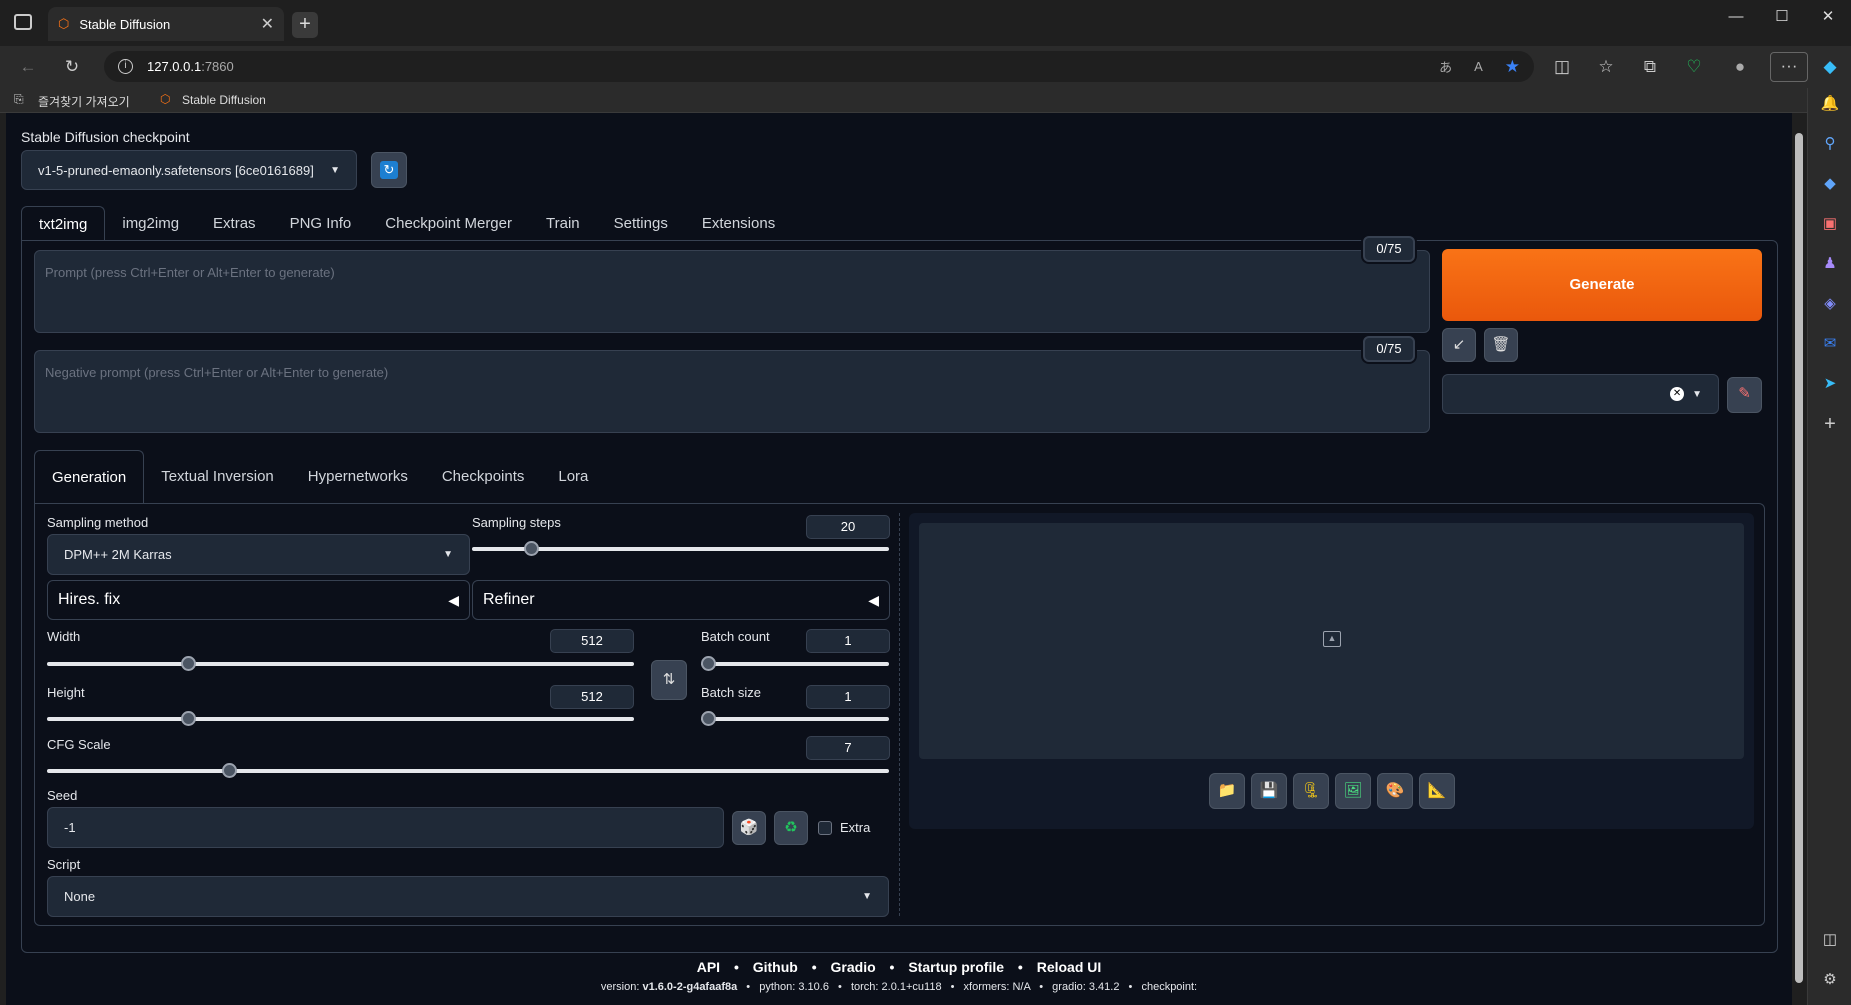 The width and height of the screenshot is (1851, 1005). I want to click on collections-icon: ⧉, so click(1650, 67).